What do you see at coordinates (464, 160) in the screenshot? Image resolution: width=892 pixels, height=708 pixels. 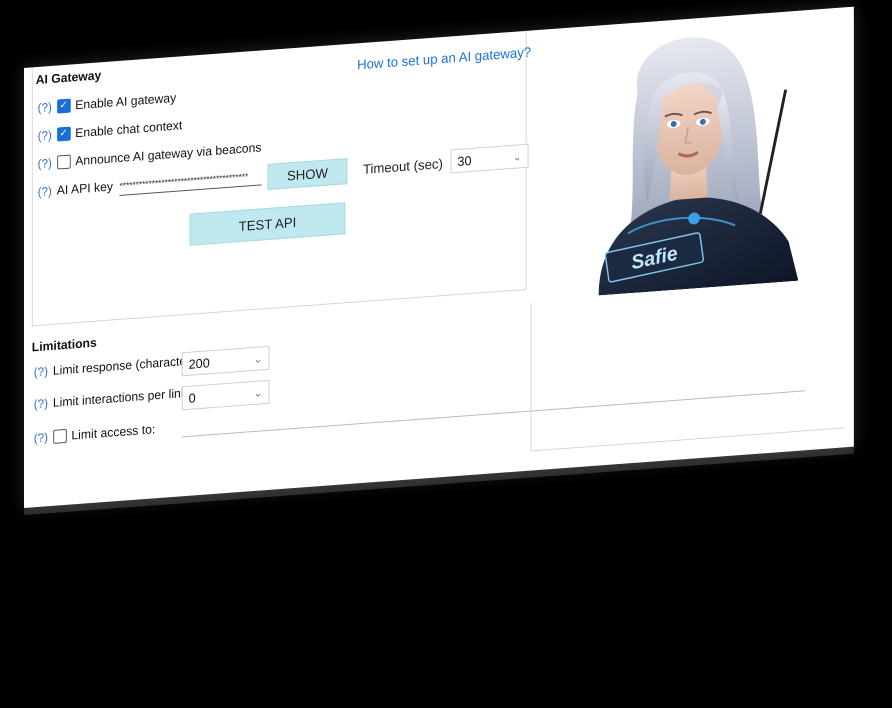 I see `timeout-value: 30` at bounding box center [464, 160].